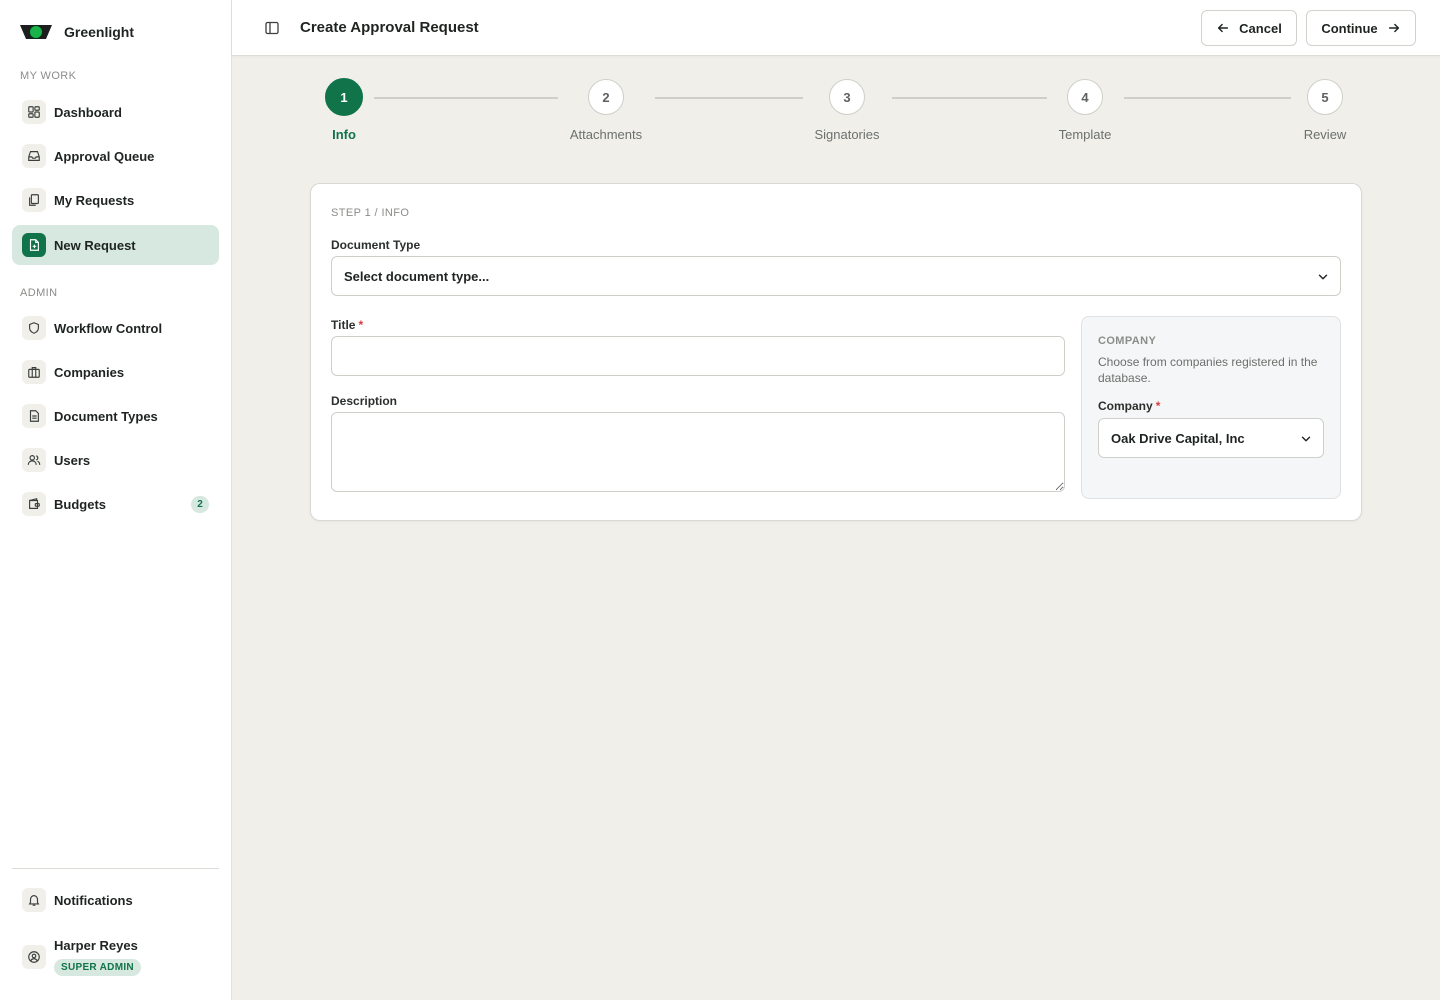 Image resolution: width=1440 pixels, height=1000 pixels. What do you see at coordinates (34, 328) in the screenshot?
I see `shield-icon` at bounding box center [34, 328].